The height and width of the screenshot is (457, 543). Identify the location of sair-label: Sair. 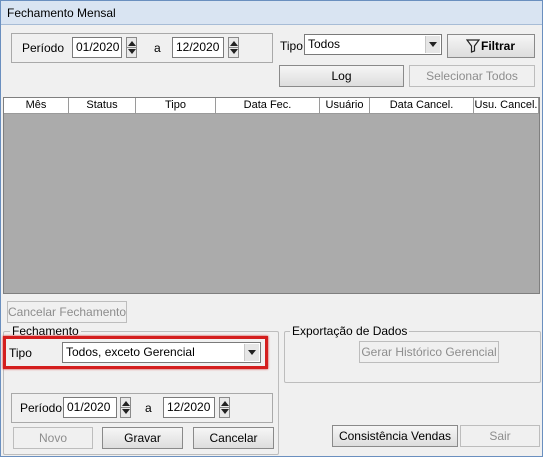
(500, 436).